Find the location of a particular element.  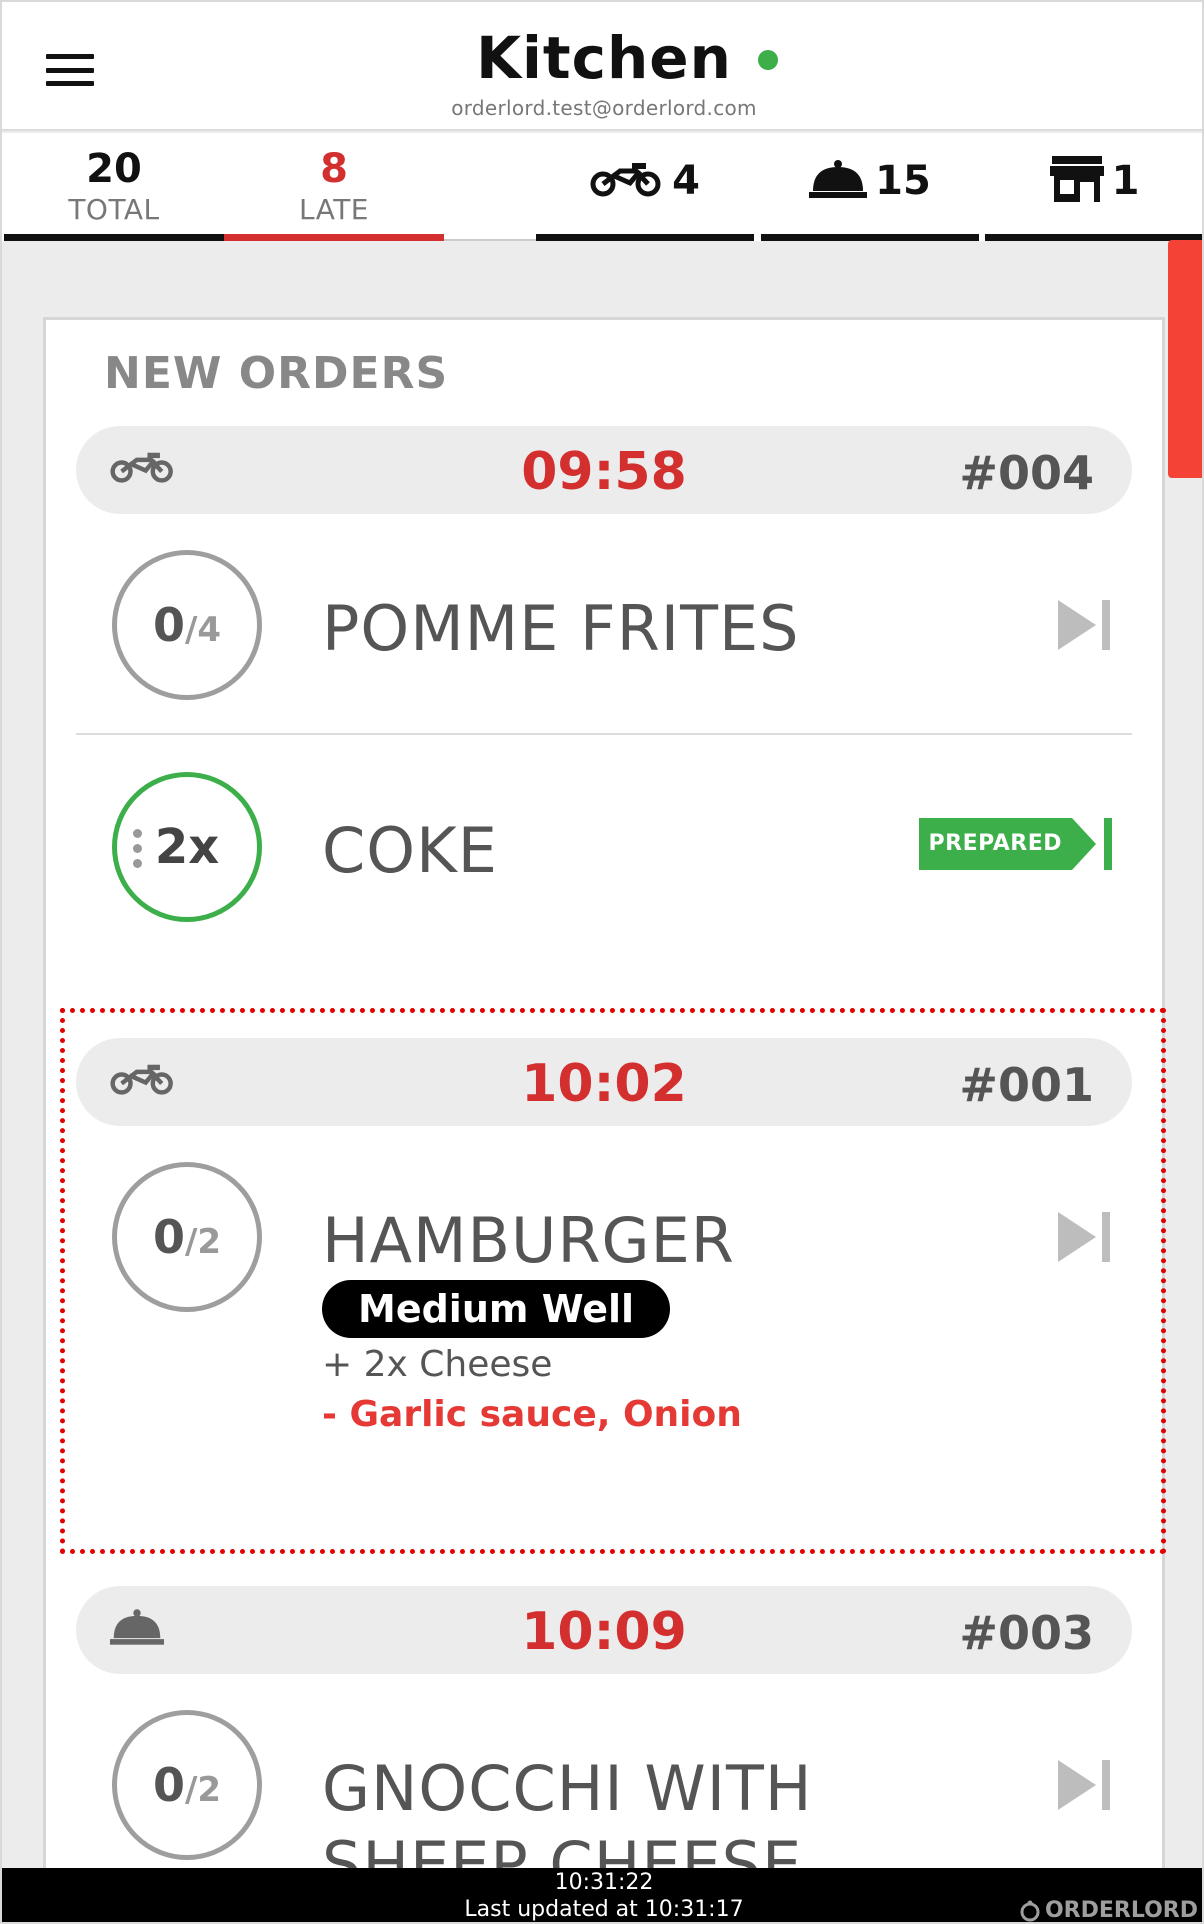

tab-takeaway: 1 is located at coordinates (1093, 187).